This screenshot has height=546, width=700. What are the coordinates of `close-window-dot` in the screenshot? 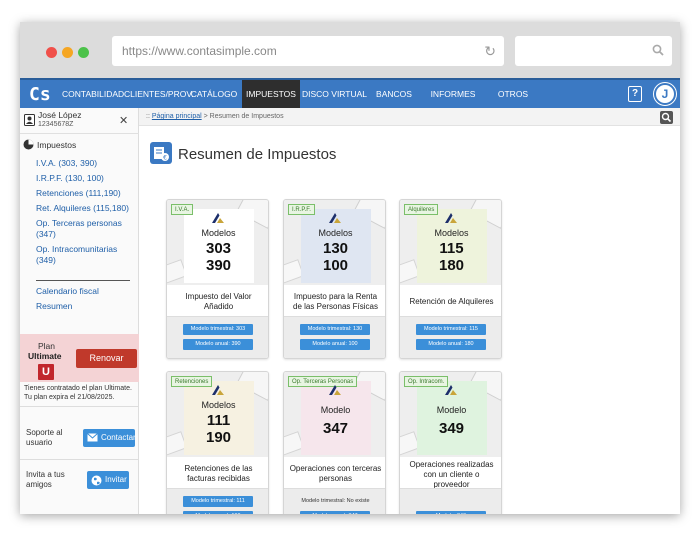 It's located at (51, 52).